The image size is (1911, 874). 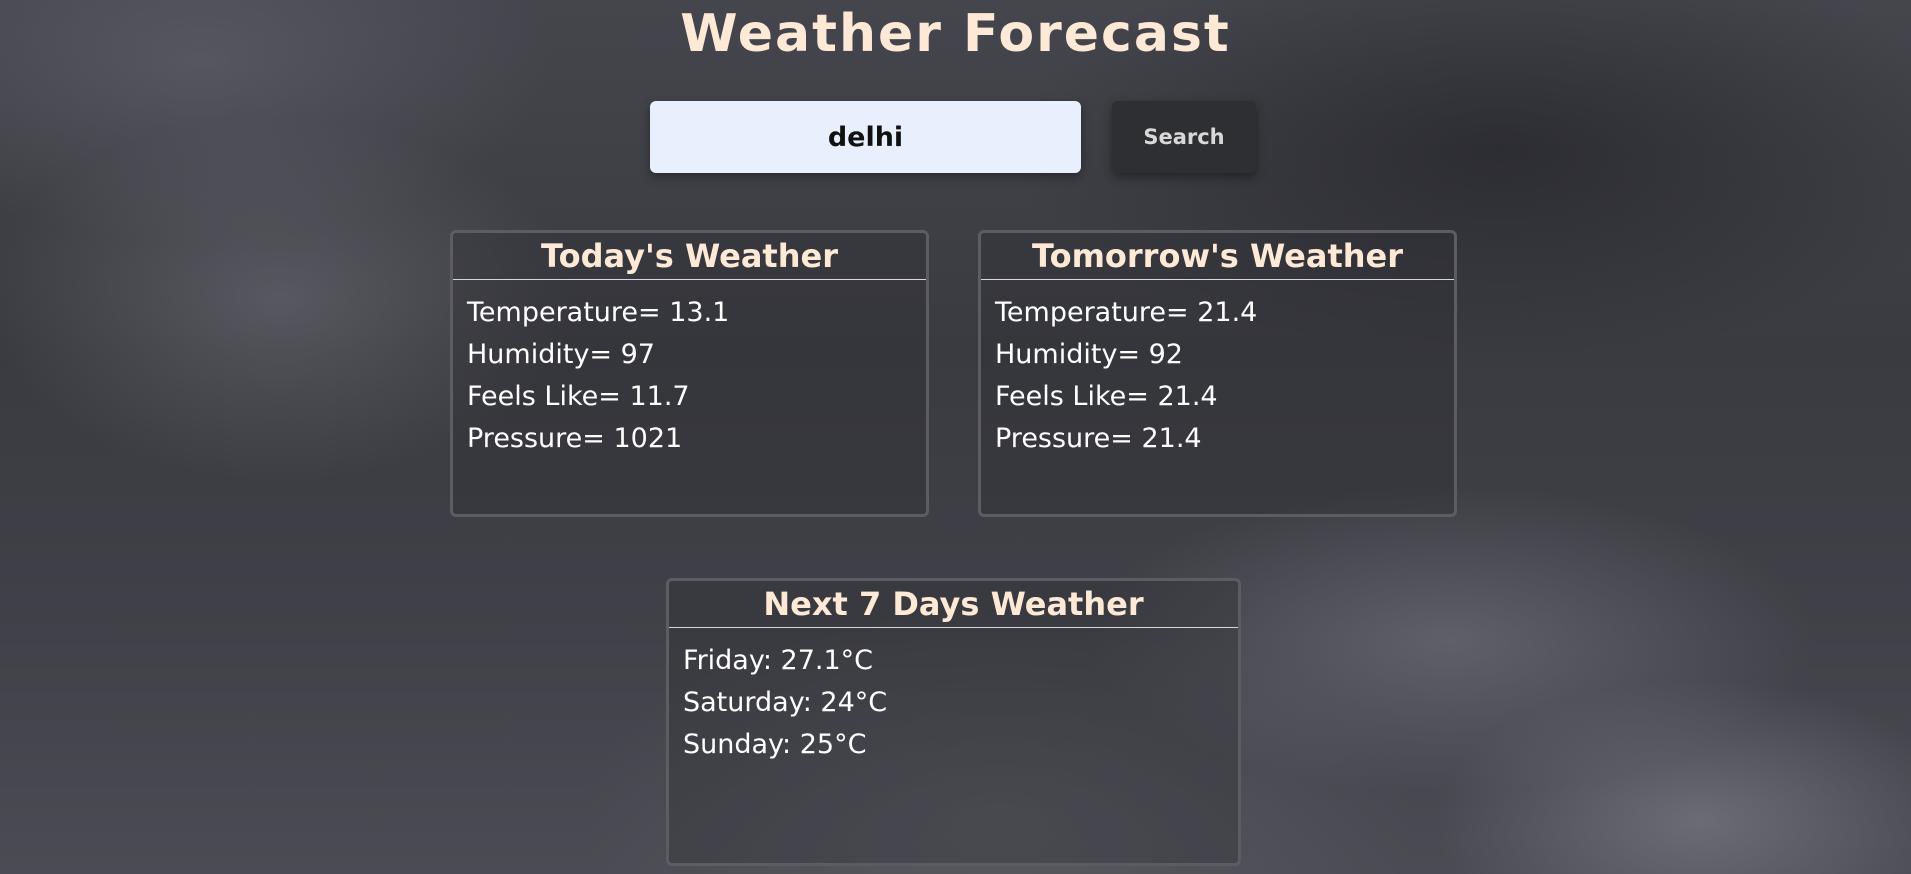 I want to click on page-title: Weather Forecast, so click(x=955, y=34).